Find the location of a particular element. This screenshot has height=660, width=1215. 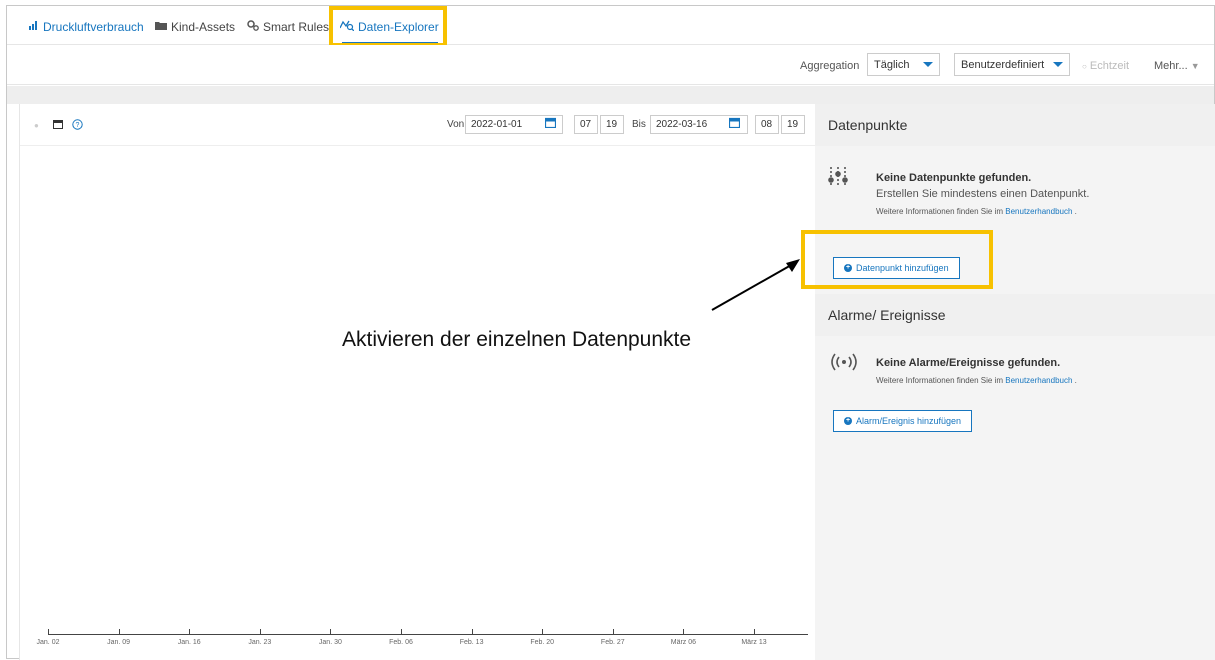

from-minute-input: 19 is located at coordinates (612, 124).